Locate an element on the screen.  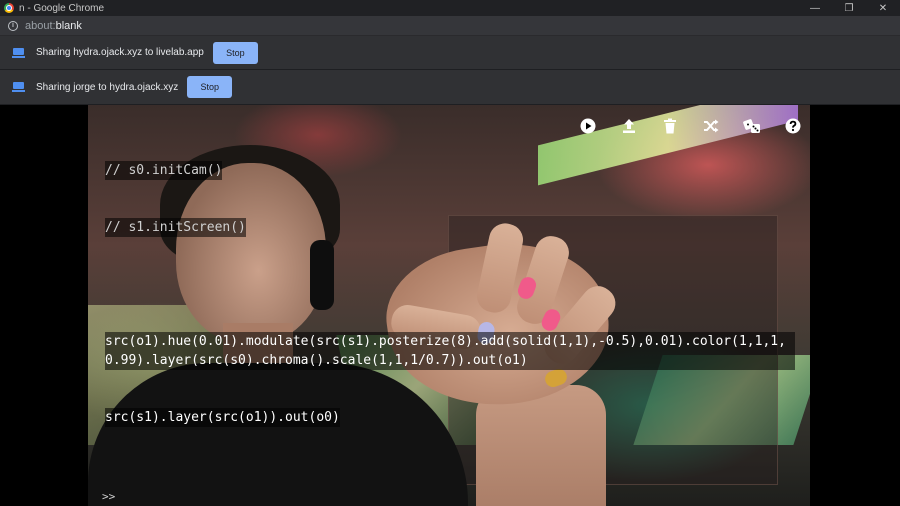
code-line: src(s1).layer(src(o1)).out(o0) is located at coordinates (222, 417).